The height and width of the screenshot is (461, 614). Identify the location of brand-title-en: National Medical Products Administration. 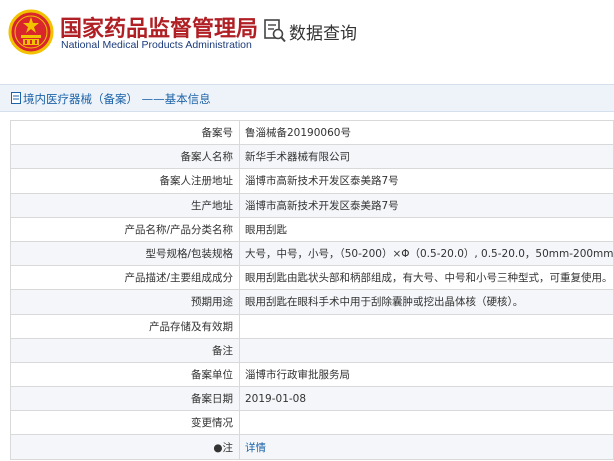
(156, 45).